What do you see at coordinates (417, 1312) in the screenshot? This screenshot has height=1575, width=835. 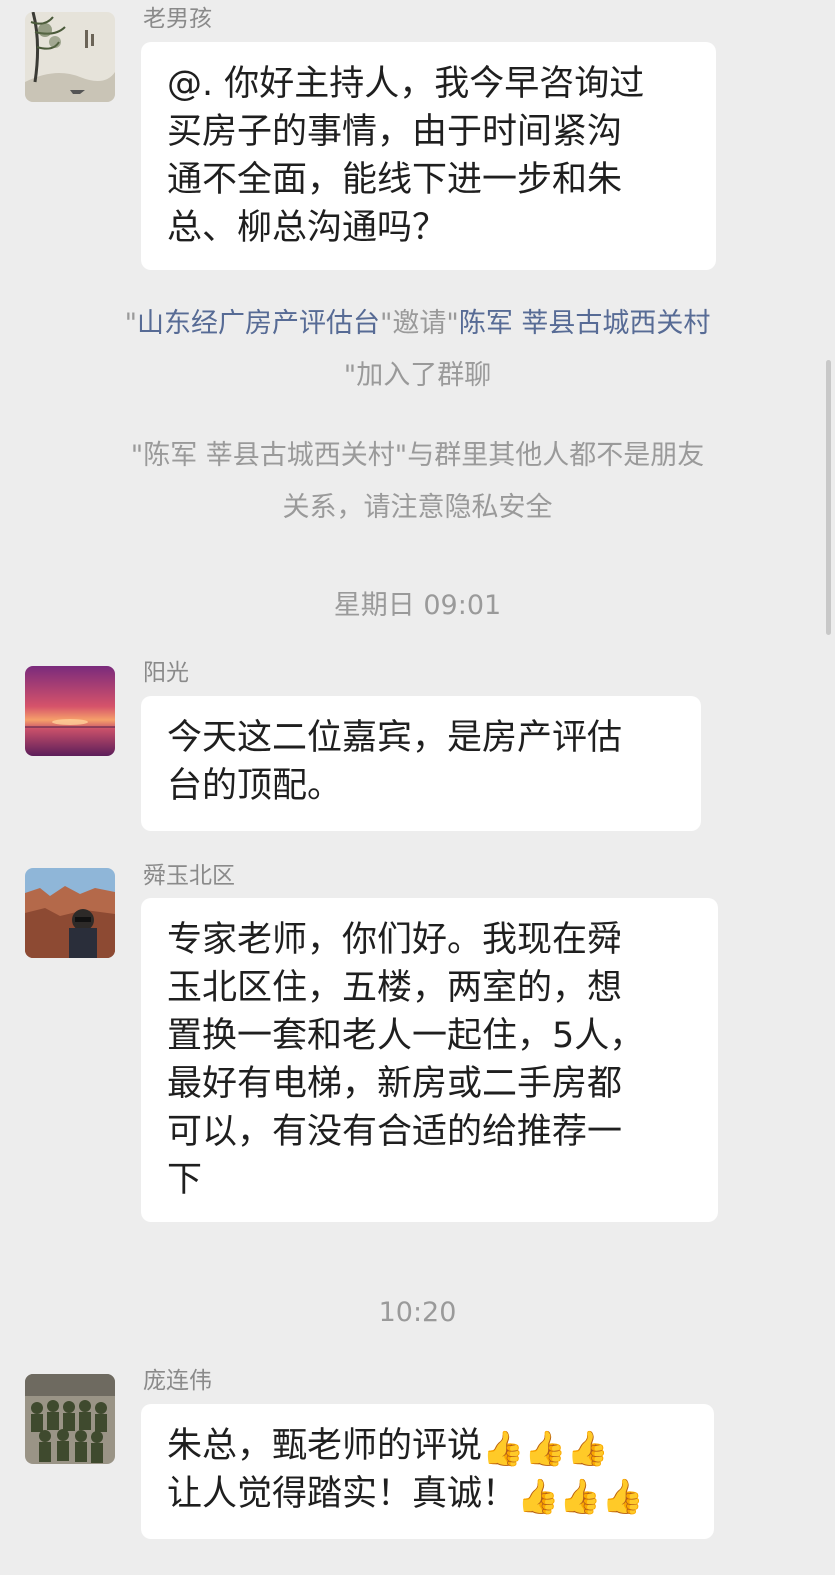 I see `timestamp: 10:20` at bounding box center [417, 1312].